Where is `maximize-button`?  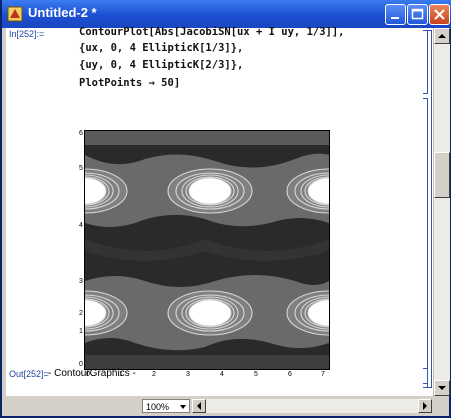
maximize-button is located at coordinates (417, 14).